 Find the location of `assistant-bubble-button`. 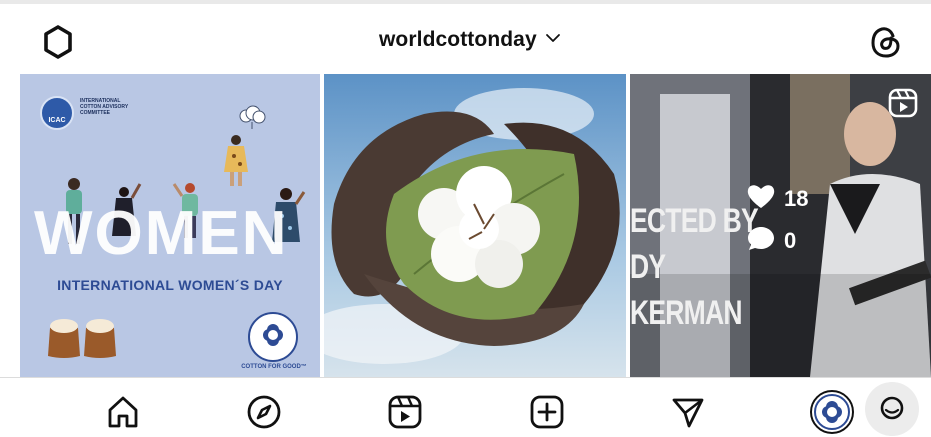

assistant-bubble-button is located at coordinates (892, 409).